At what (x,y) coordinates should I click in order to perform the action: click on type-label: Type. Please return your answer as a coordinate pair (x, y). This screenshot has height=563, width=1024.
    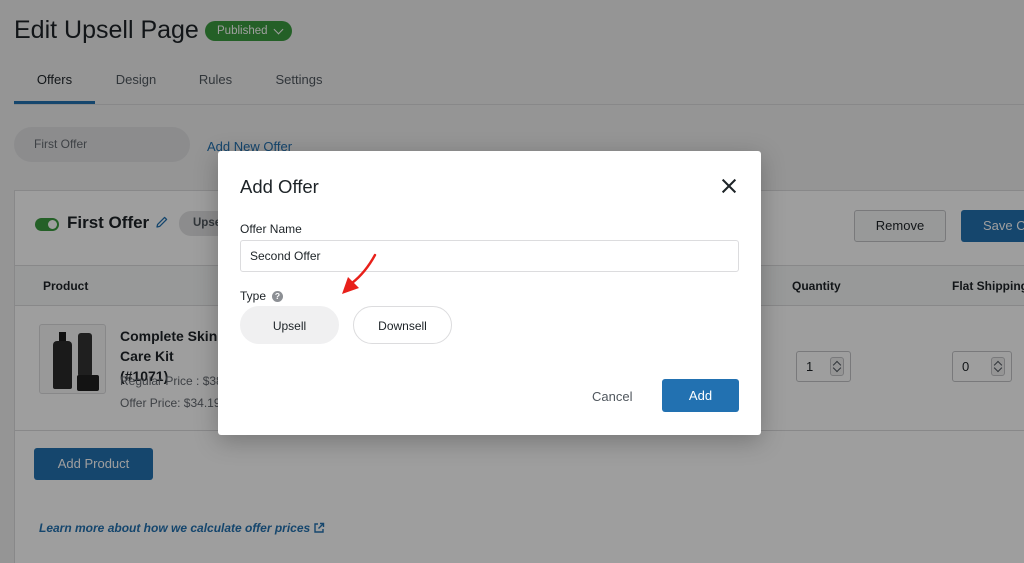
    Looking at the image, I should click on (253, 296).